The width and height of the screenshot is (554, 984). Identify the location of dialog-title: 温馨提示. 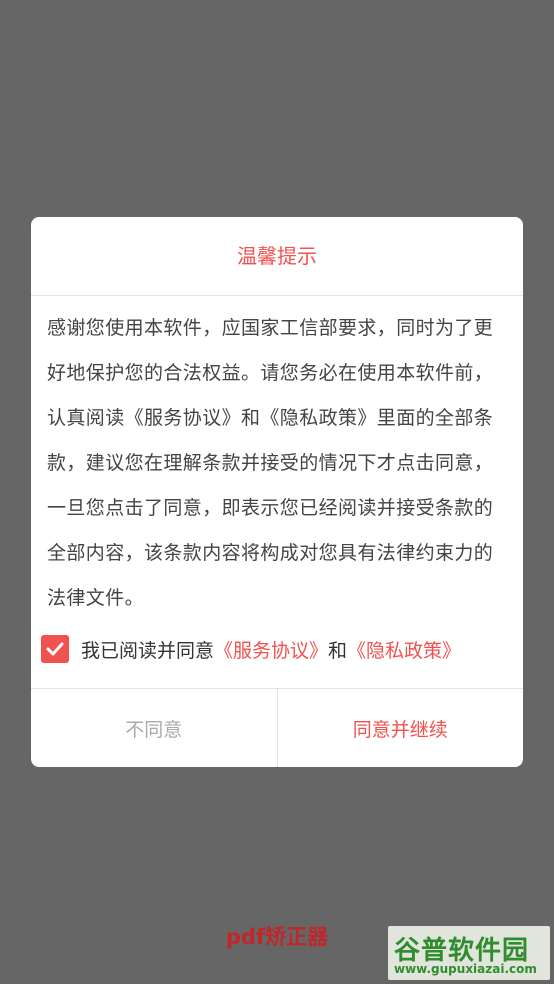
(277, 256).